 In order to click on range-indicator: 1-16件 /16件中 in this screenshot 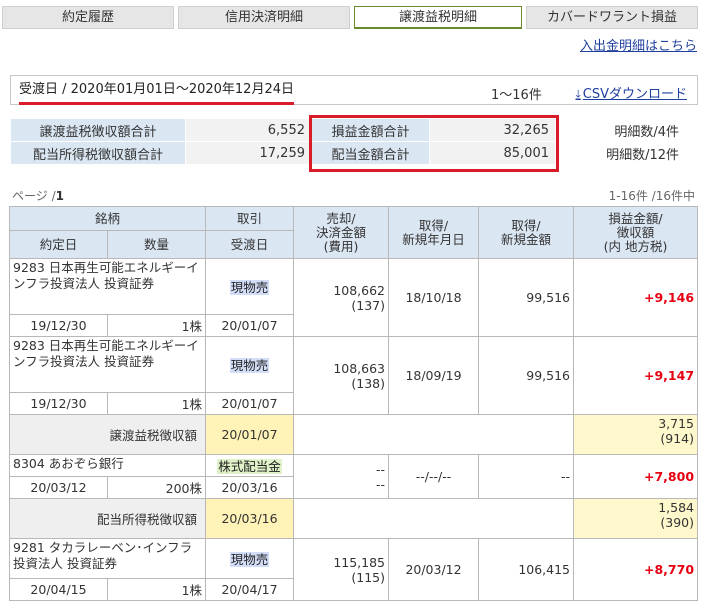, I will do `click(651, 196)`.